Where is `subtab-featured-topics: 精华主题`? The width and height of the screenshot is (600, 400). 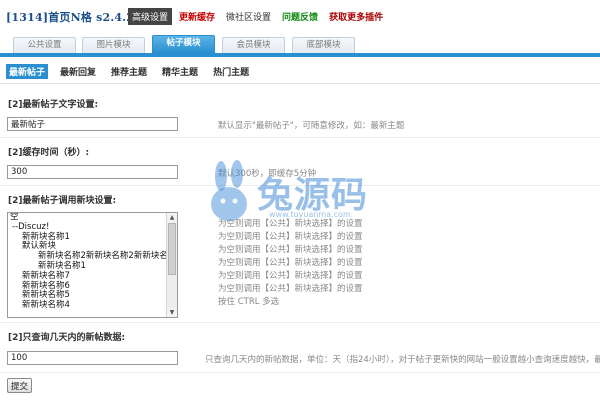
subtab-featured-topics: 精华主题 is located at coordinates (180, 71).